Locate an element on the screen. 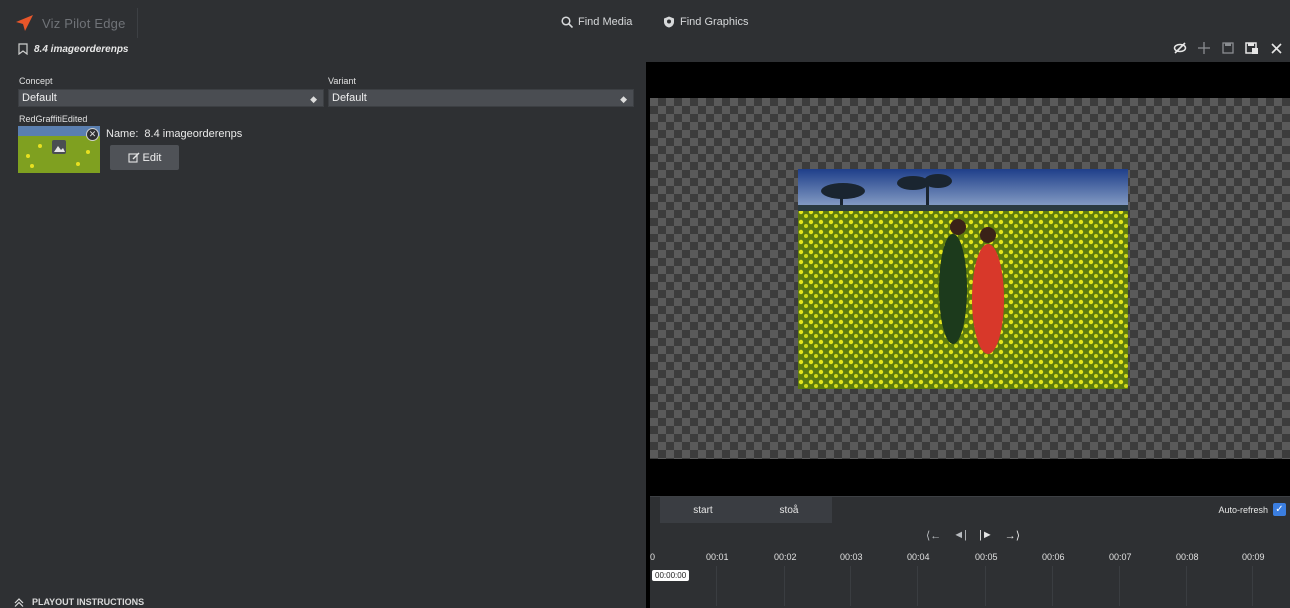  tab-start: start is located at coordinates (703, 510).